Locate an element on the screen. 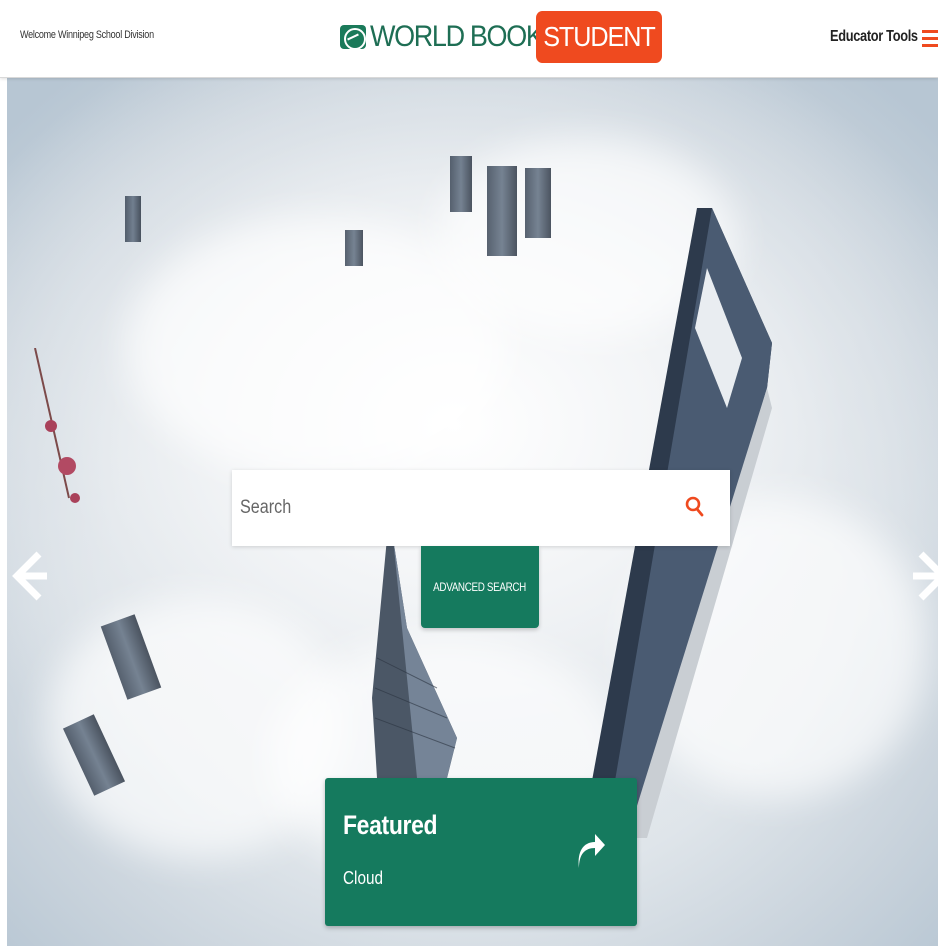  search-bar is located at coordinates (481, 508).